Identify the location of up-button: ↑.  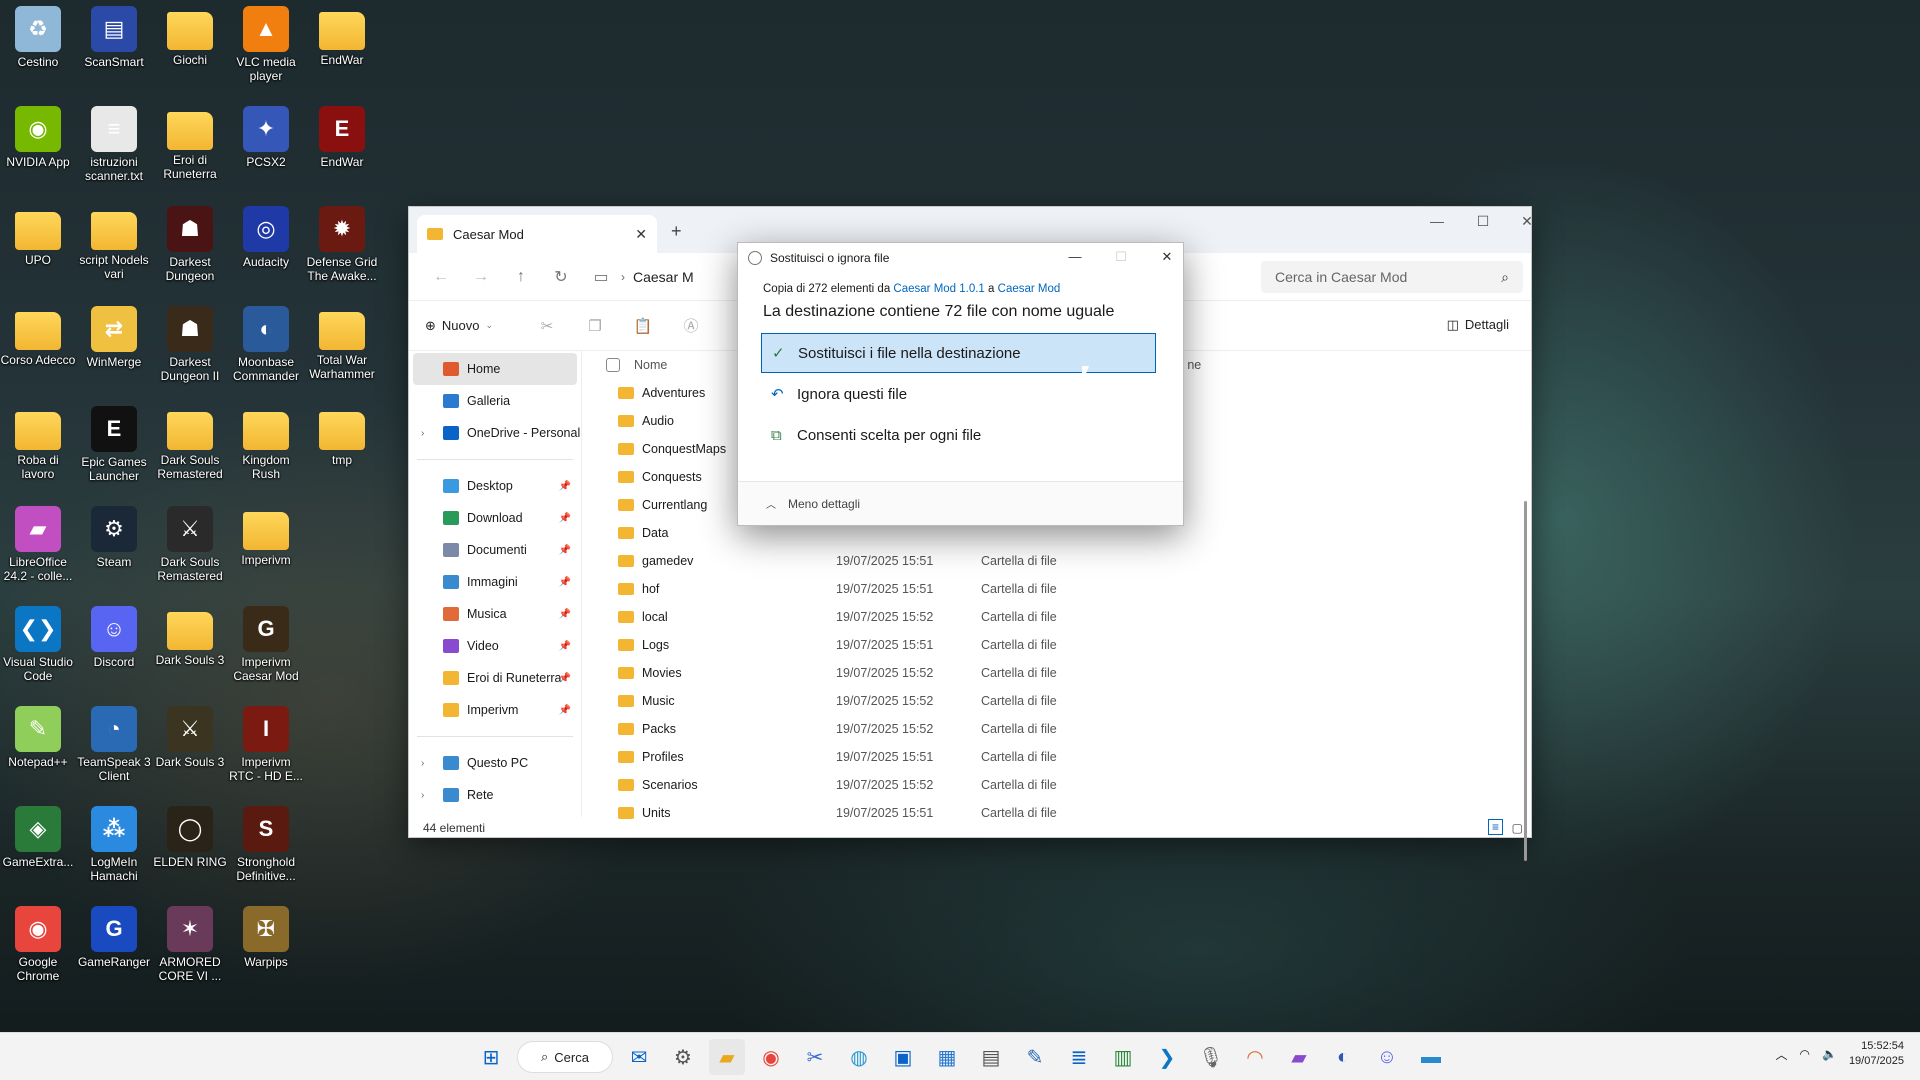
(521, 277).